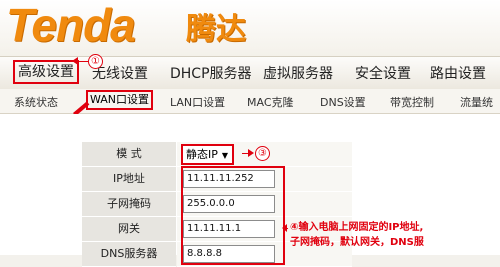 The width and height of the screenshot is (500, 267). What do you see at coordinates (357, 227) in the screenshot?
I see `instruction-line-1: ④输入电脑上网固定的IP地址,` at bounding box center [357, 227].